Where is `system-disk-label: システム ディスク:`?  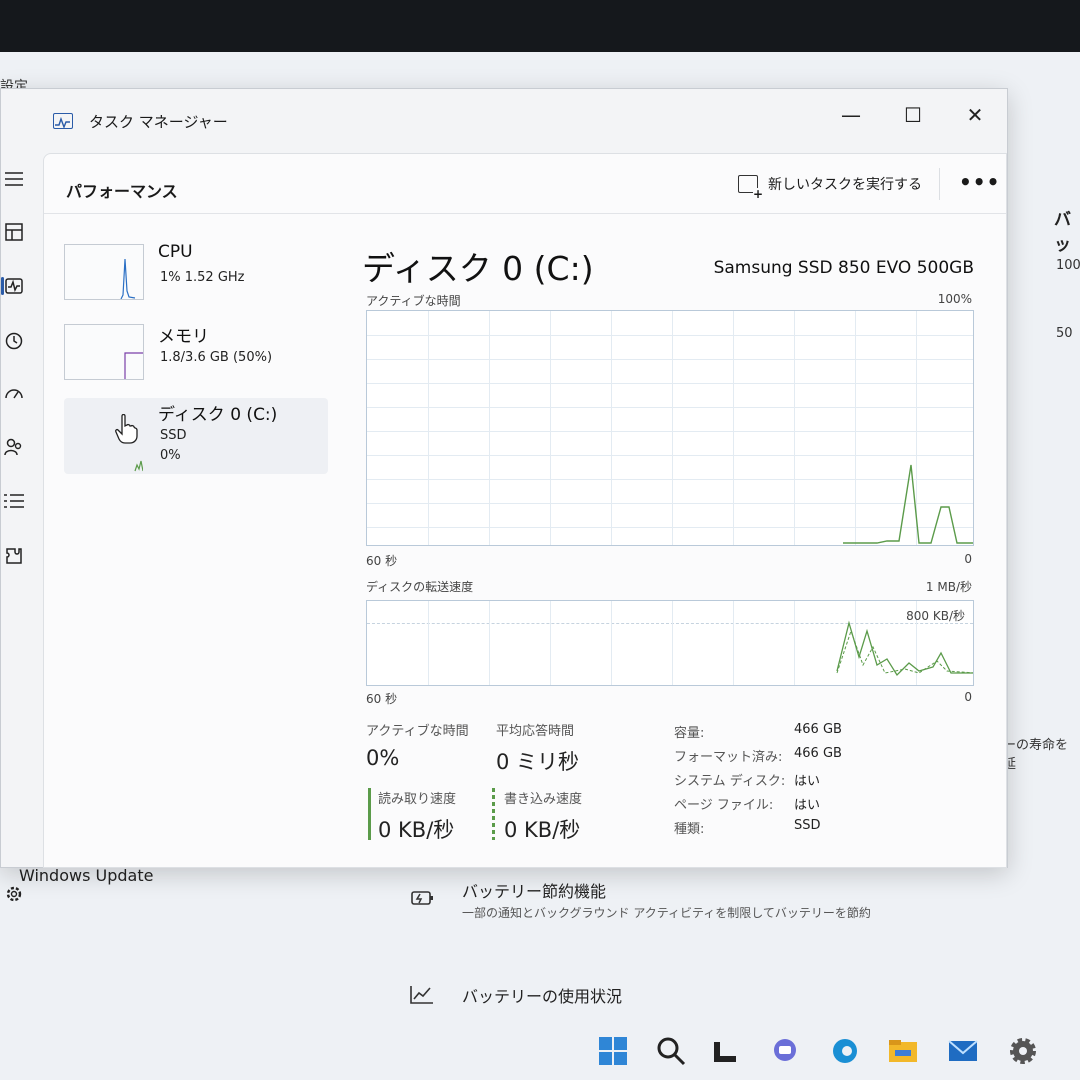 system-disk-label: システム ディスク: is located at coordinates (730, 781).